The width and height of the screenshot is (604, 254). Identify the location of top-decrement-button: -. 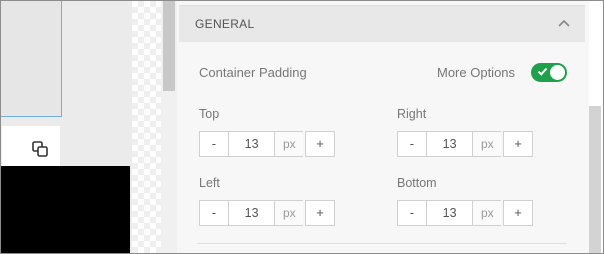
(214, 144).